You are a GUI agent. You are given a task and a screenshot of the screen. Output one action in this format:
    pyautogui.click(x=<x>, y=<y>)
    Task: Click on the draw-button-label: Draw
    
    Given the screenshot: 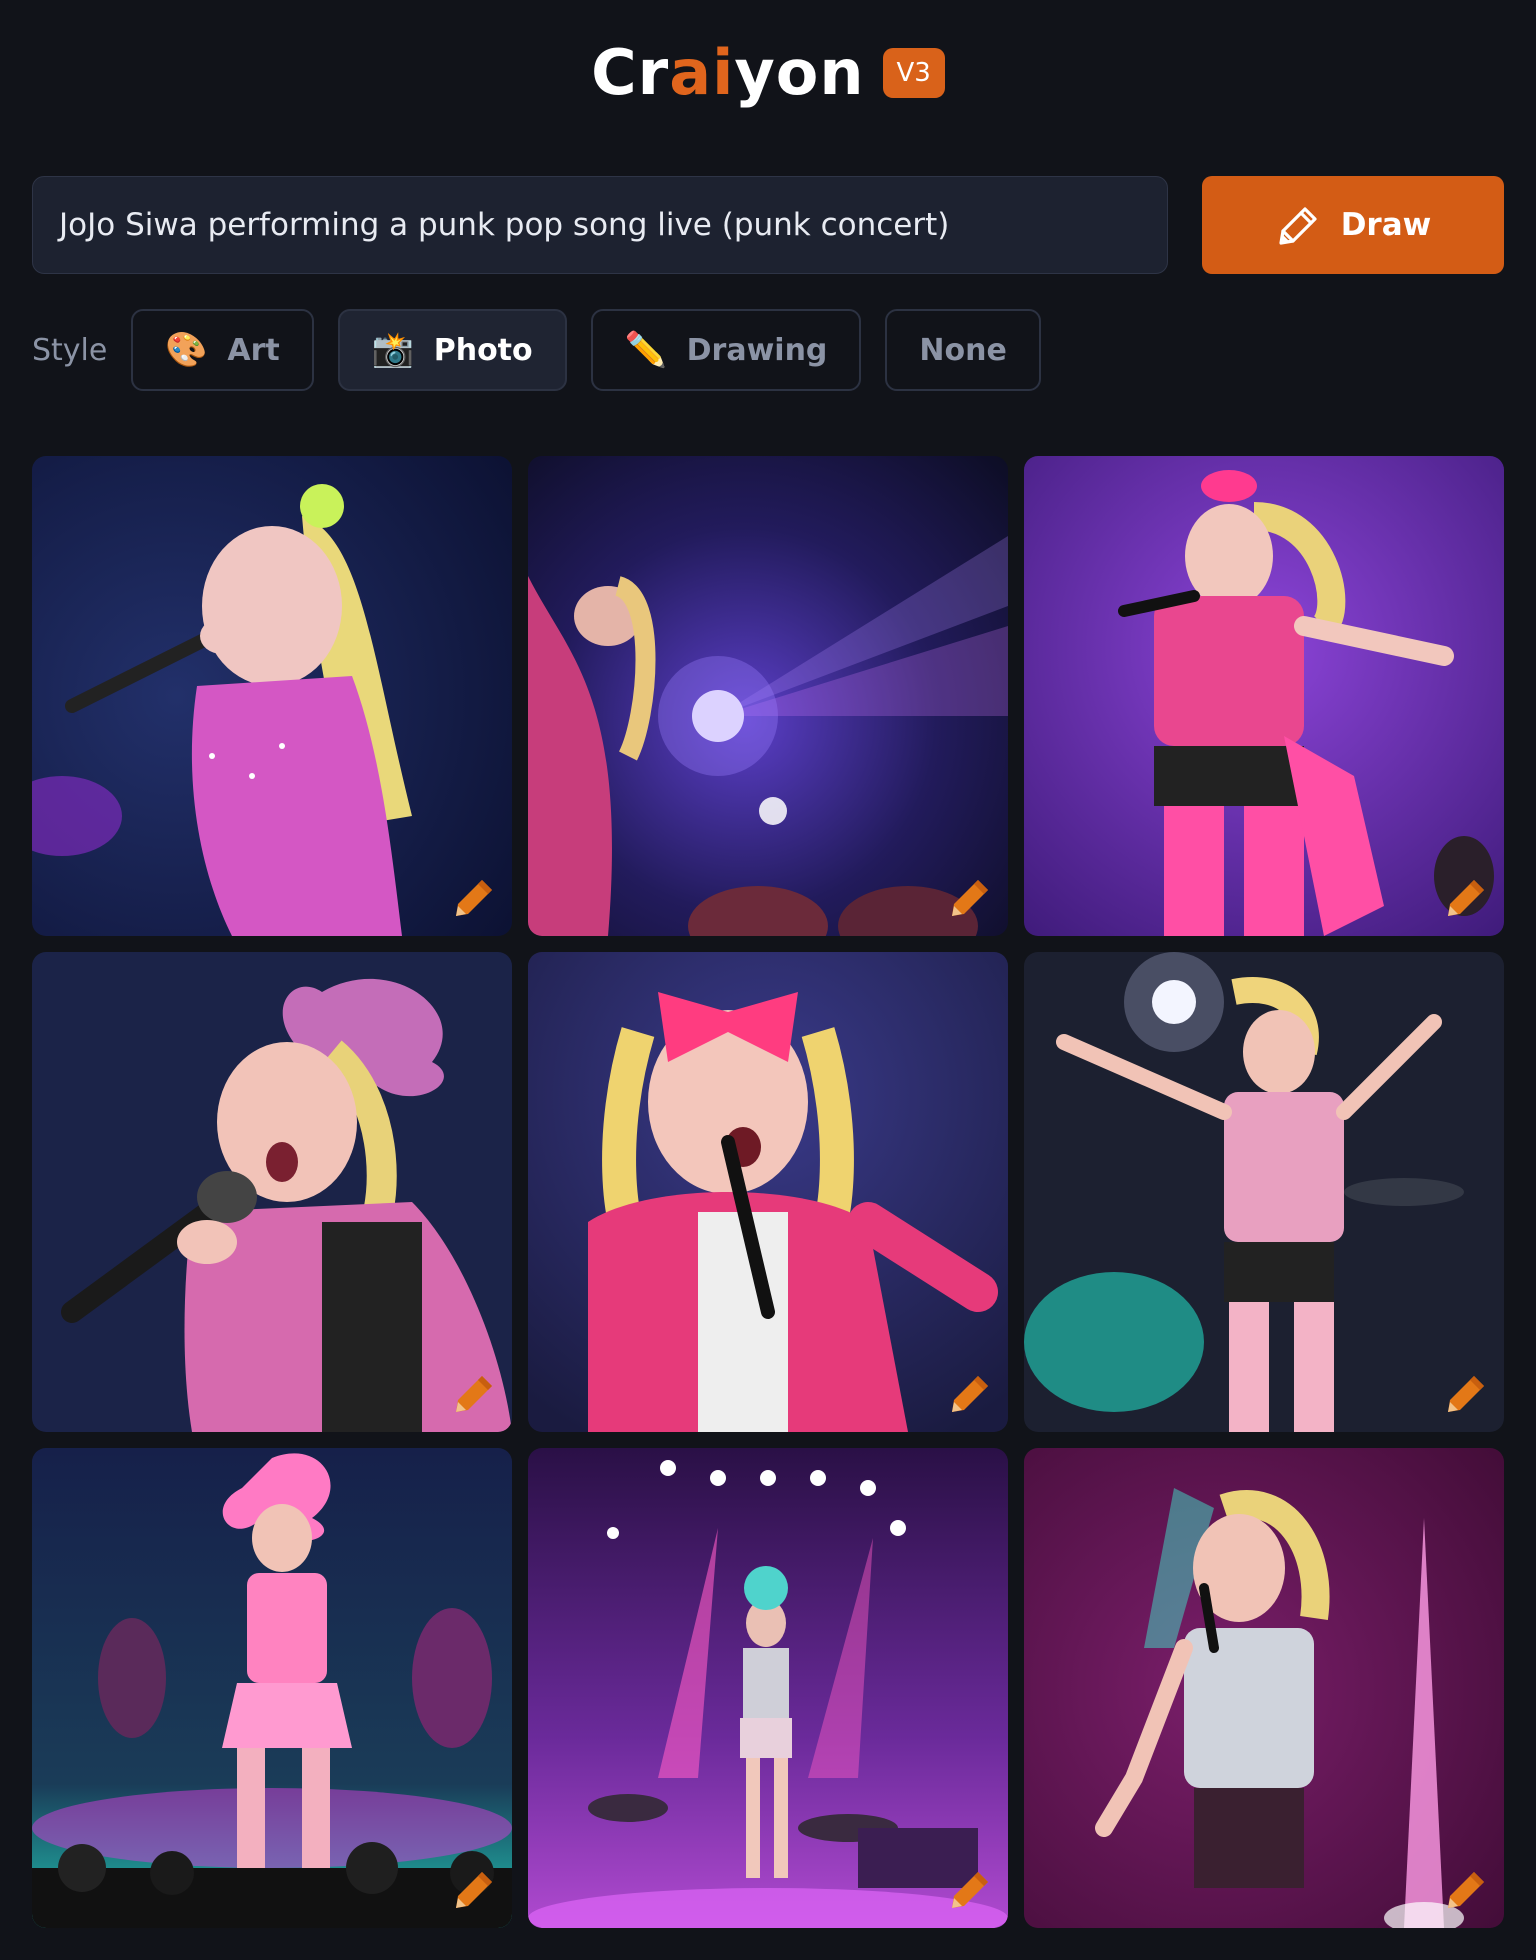 What is the action you would take?
    pyautogui.click(x=1386, y=225)
    